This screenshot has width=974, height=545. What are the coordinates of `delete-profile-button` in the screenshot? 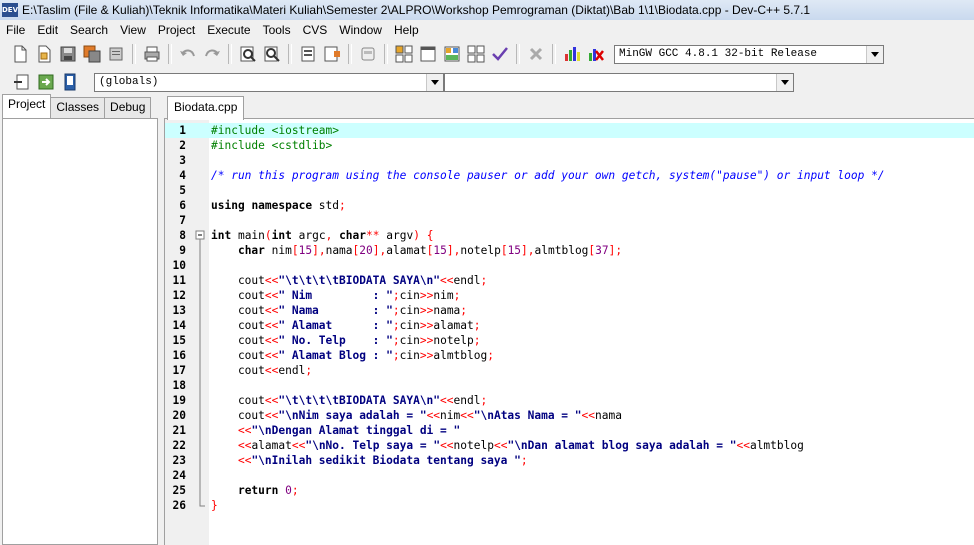 It's located at (596, 54).